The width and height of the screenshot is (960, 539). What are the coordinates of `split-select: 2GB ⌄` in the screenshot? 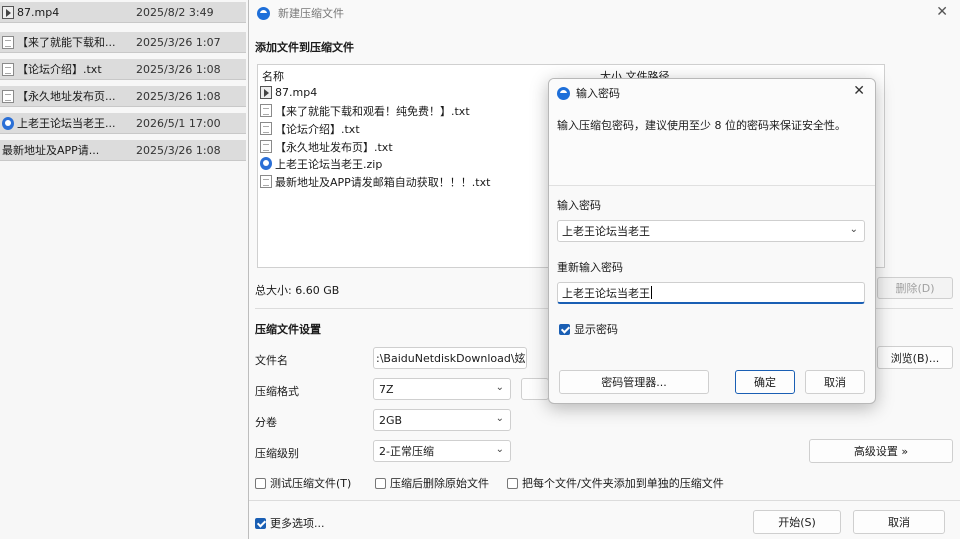 It's located at (442, 420).